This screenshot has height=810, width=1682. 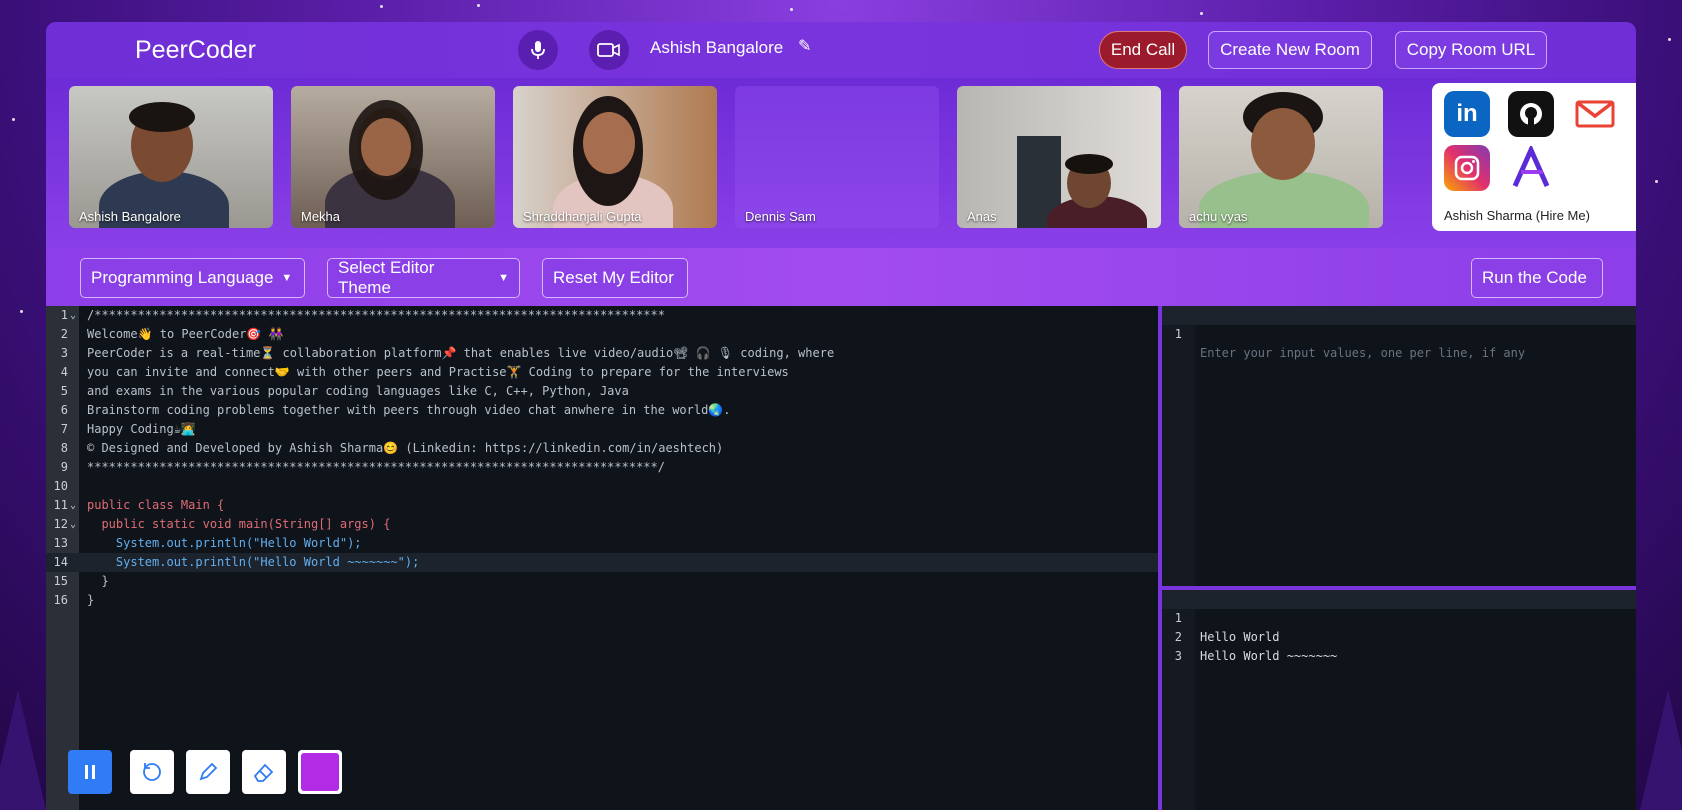 What do you see at coordinates (1531, 168) in the screenshot?
I see `portfolio-icon` at bounding box center [1531, 168].